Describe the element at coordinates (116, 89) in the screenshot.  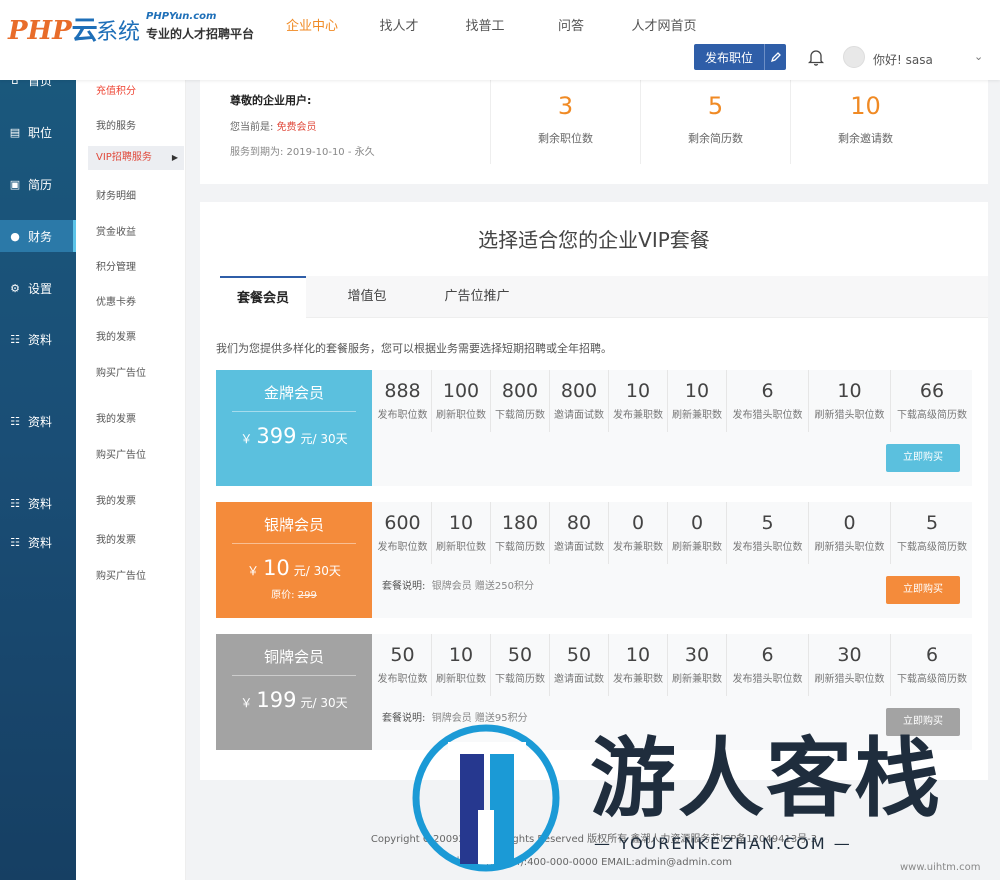
I see `sub-item-recharge: 充值积分` at that location.